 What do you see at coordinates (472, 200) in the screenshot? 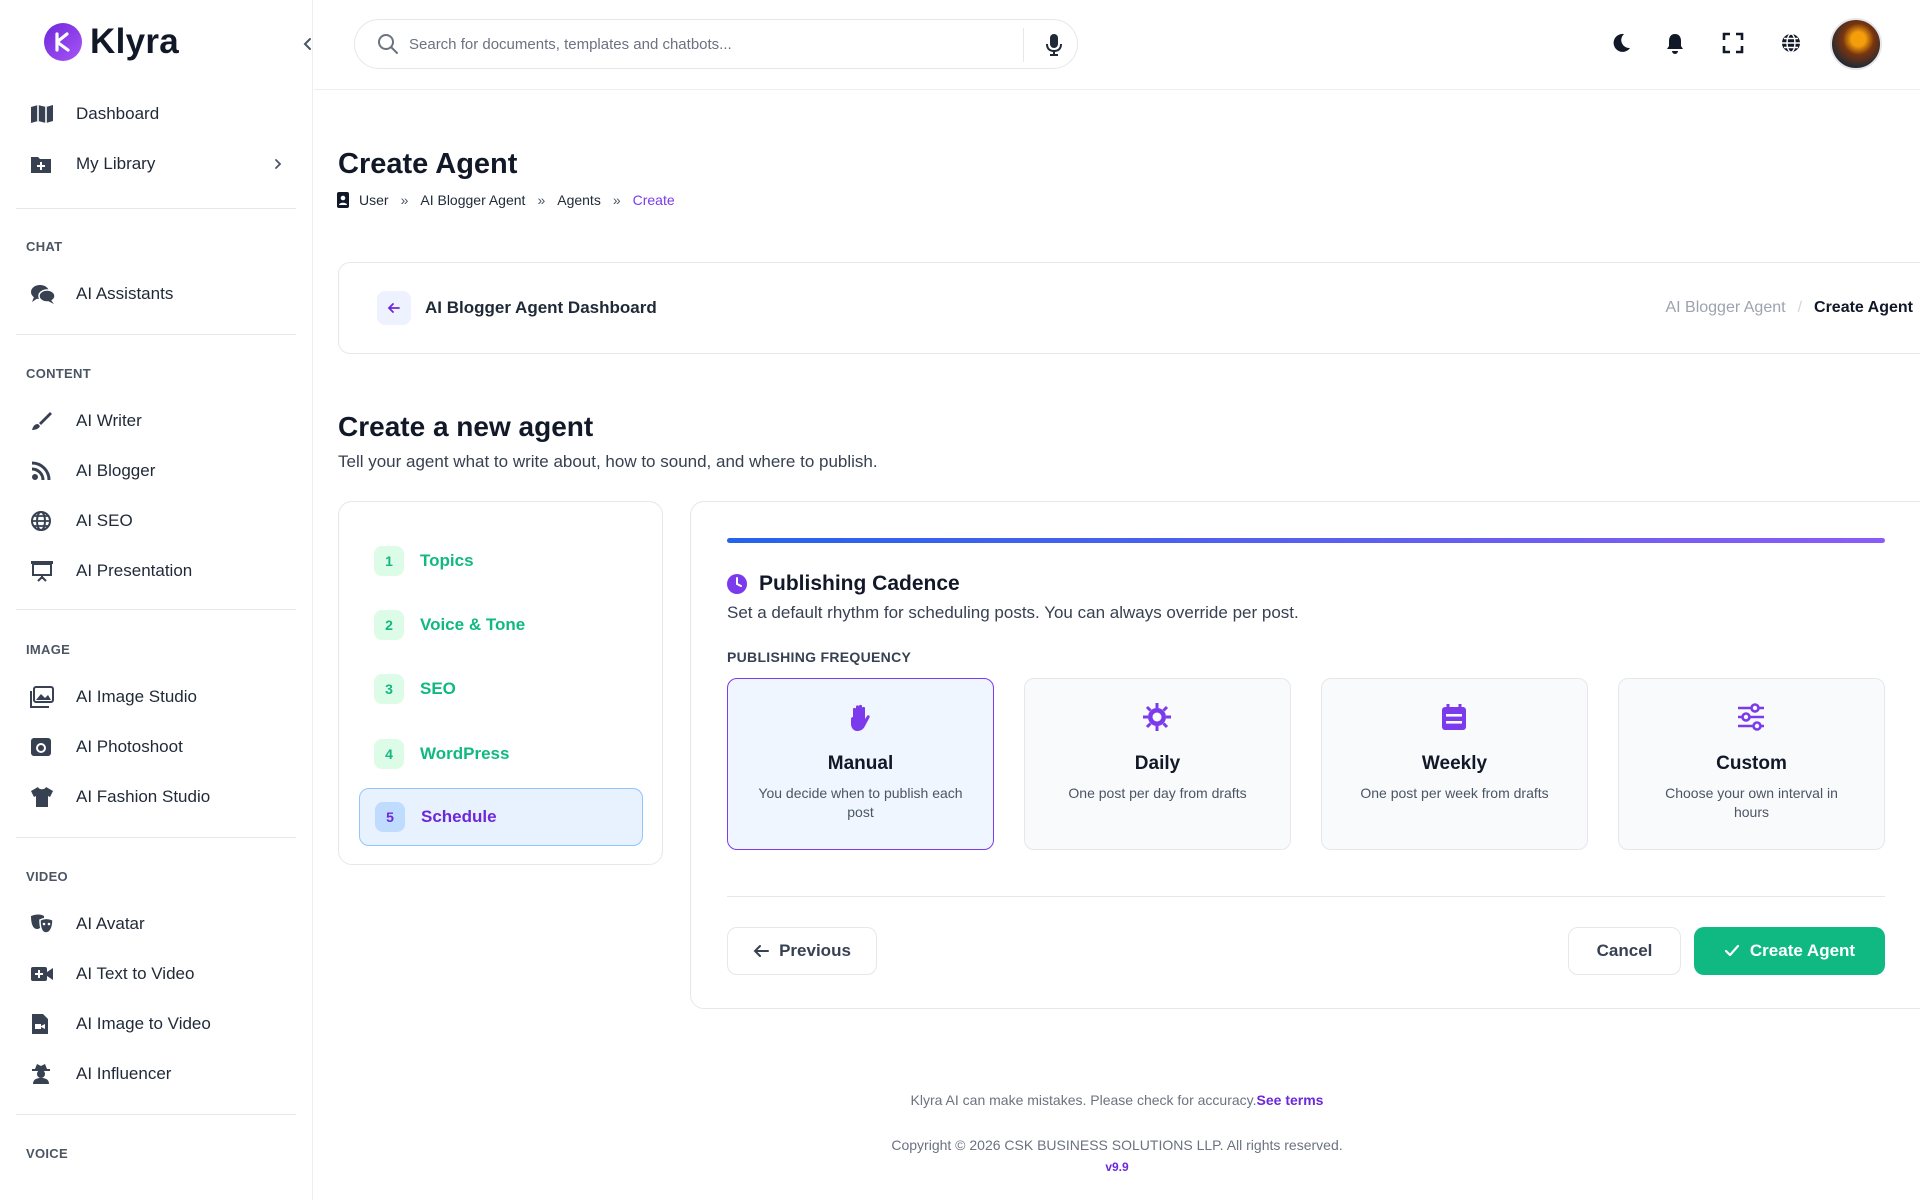
I see `breadcrumb-item: AI Blogger Agent` at bounding box center [472, 200].